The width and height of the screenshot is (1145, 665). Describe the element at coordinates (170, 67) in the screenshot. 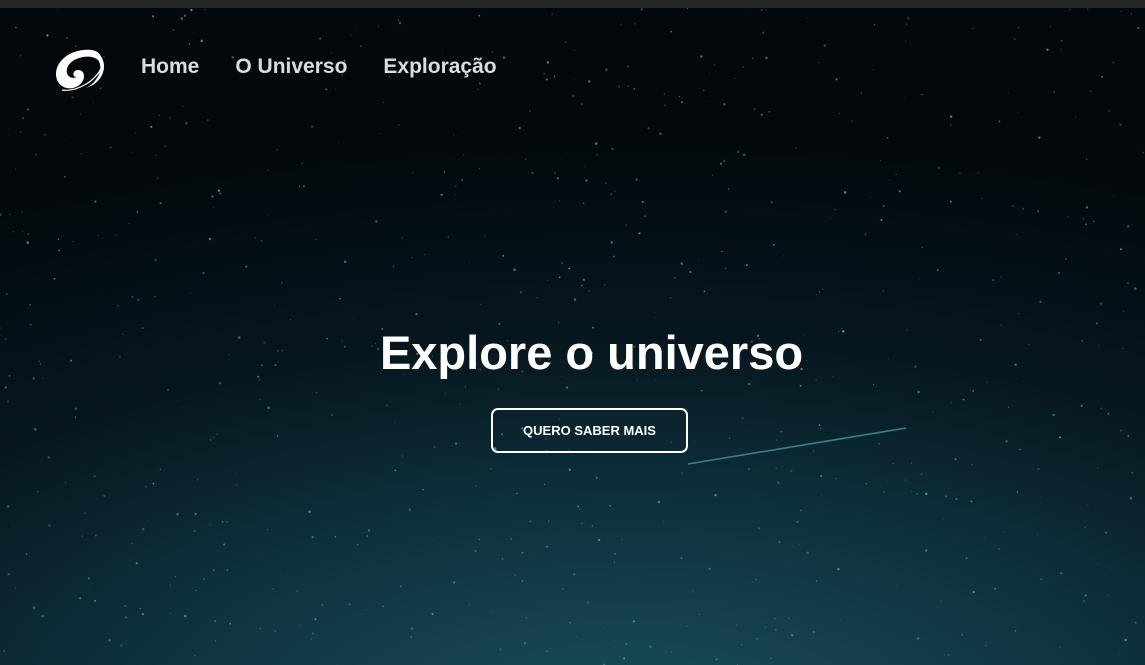

I see `nav-home: Home` at that location.